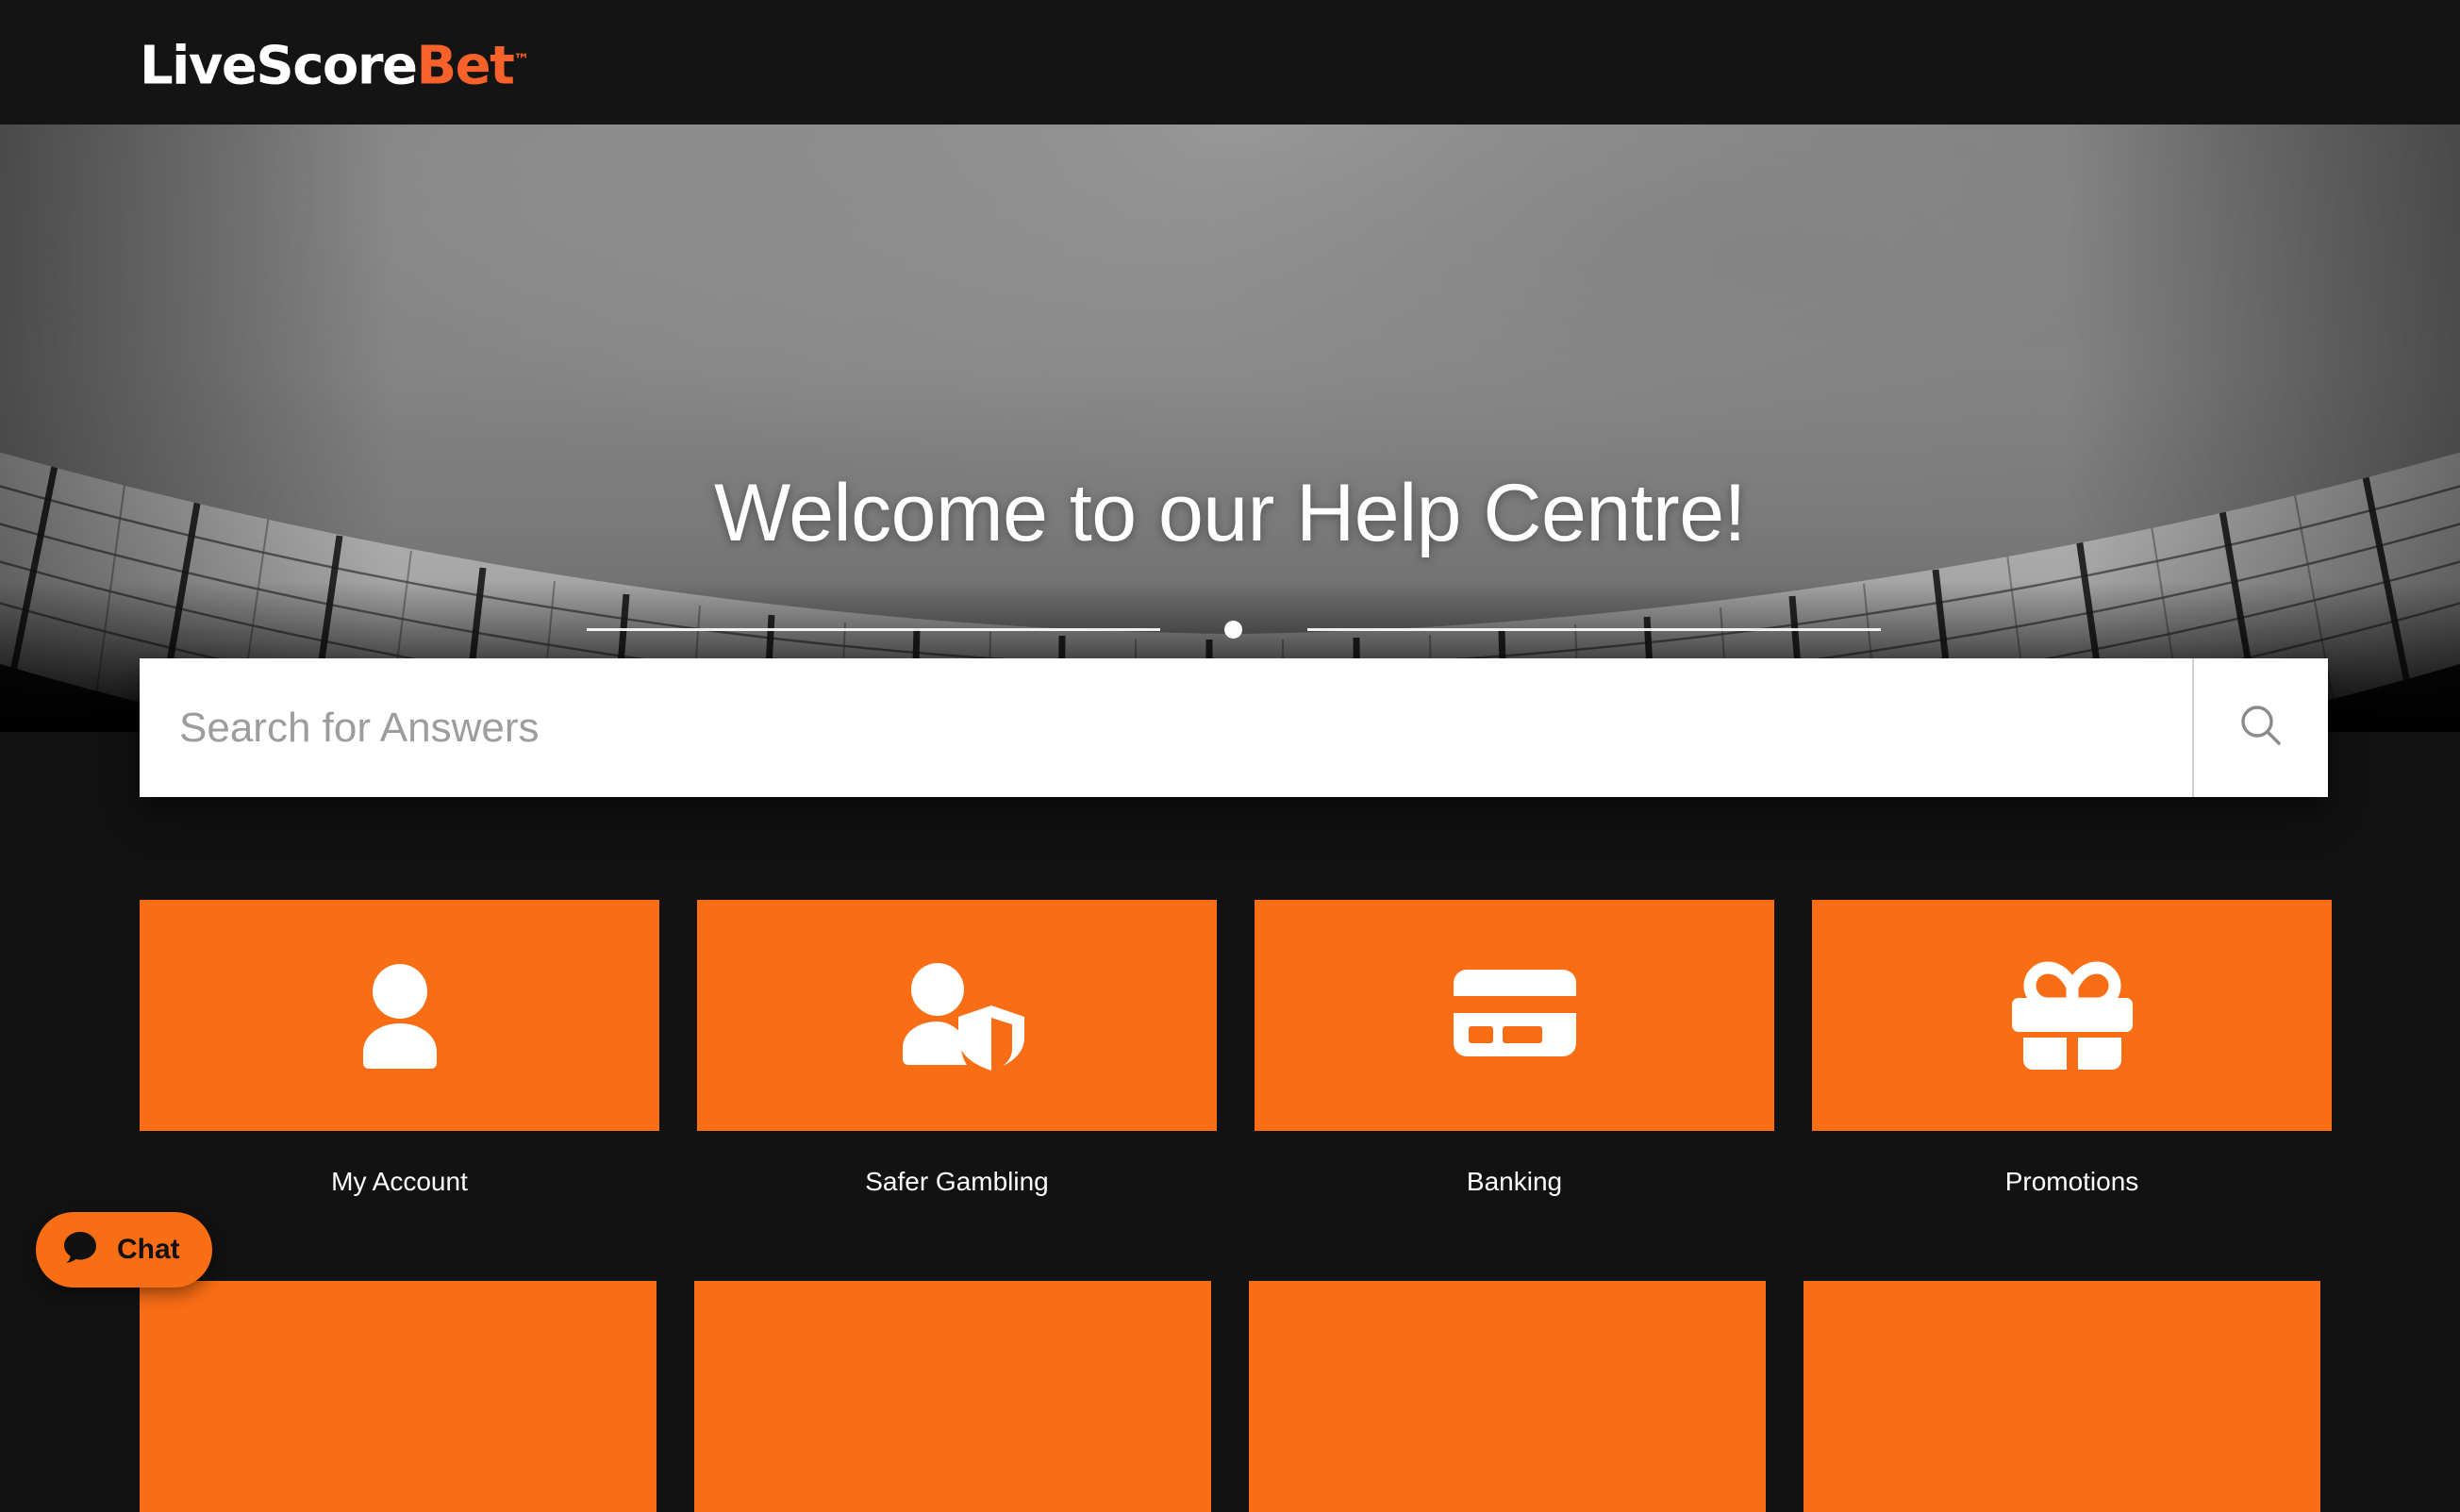  I want to click on category-tile-label: My Account, so click(399, 1181).